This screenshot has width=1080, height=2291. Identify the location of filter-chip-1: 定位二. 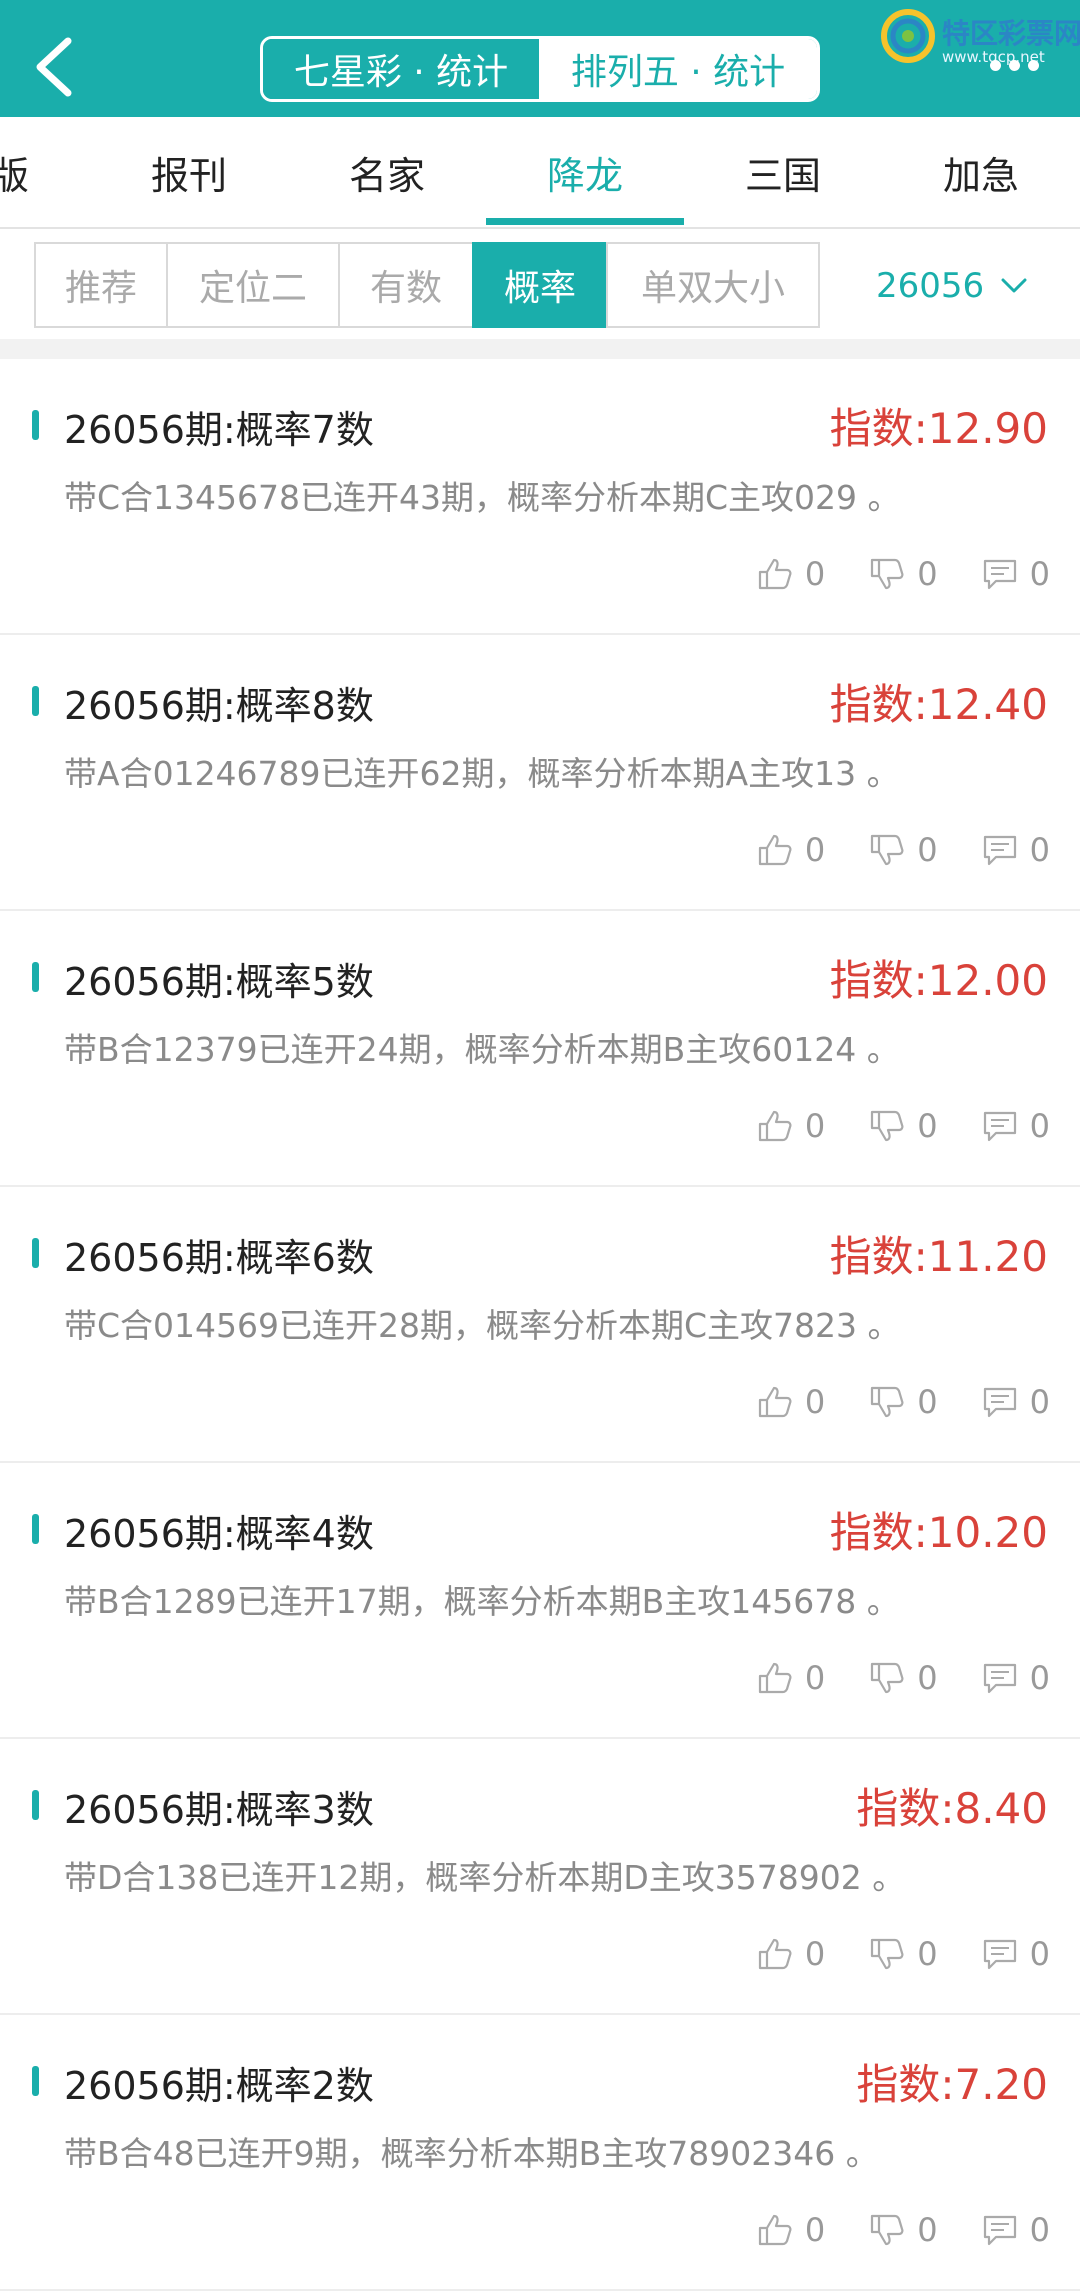
(253, 285).